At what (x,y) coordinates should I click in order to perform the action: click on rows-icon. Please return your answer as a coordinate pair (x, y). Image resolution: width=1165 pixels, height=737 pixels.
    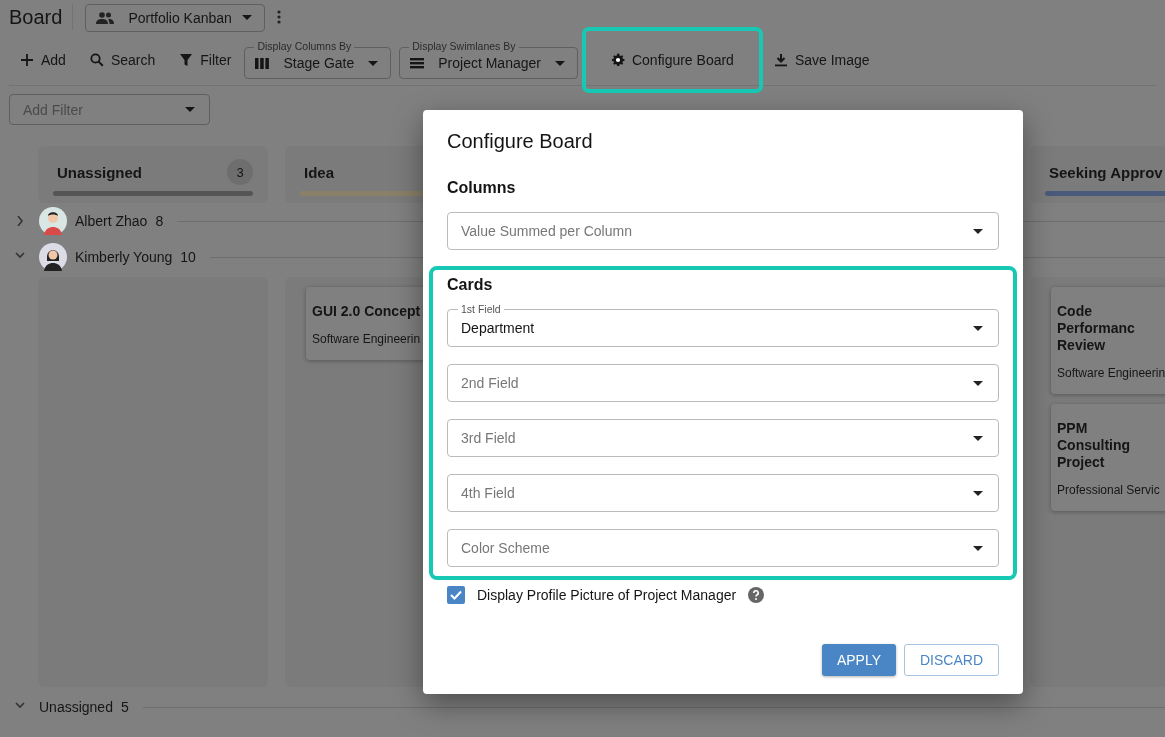
    Looking at the image, I should click on (417, 63).